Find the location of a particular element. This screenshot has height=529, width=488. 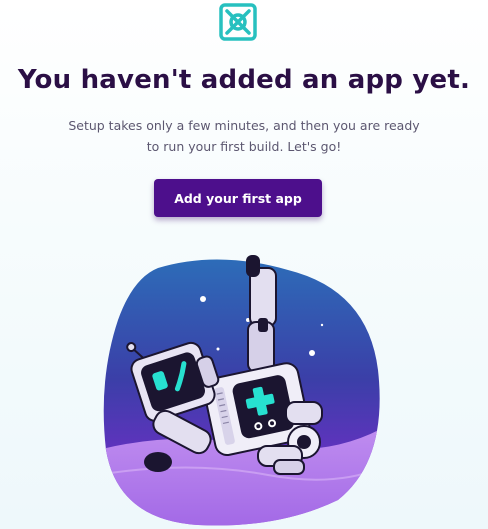

subtitle-line-2: to run your first build. Let's go! is located at coordinates (244, 146).